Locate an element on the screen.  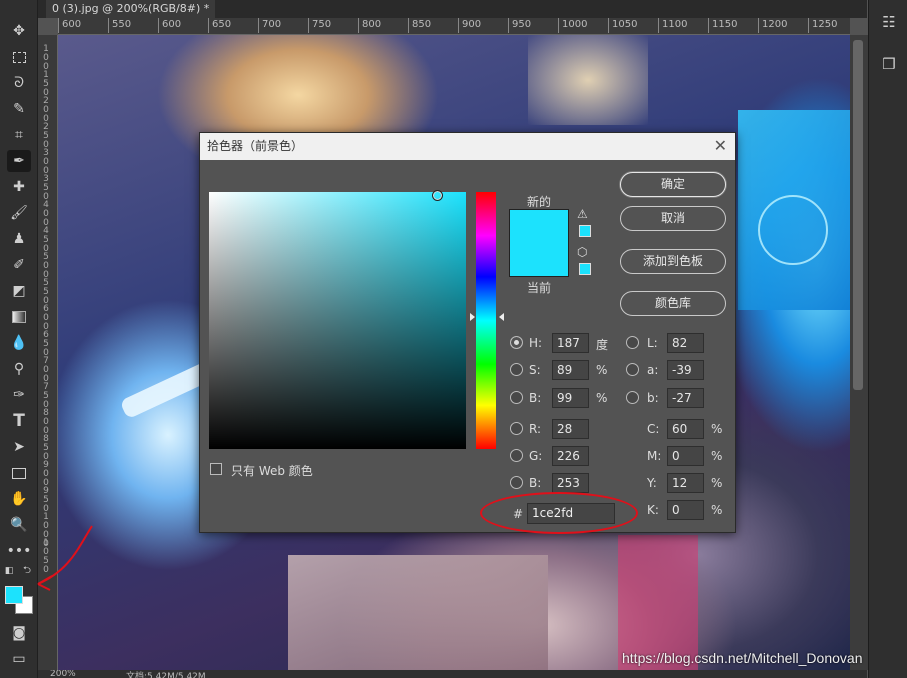
label-a: a: is located at coordinates (653, 370).